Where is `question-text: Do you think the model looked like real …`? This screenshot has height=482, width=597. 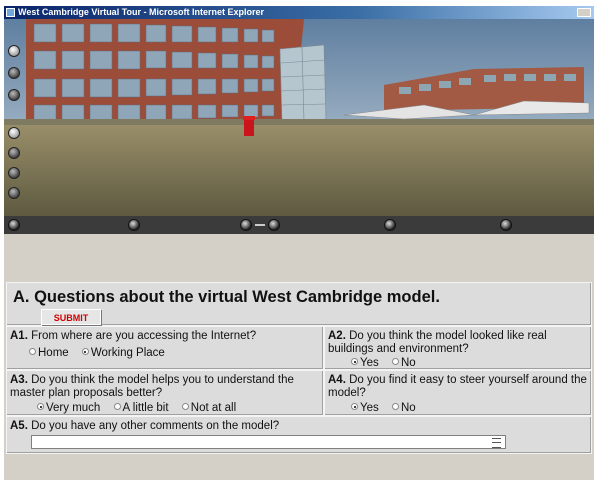
question-text: Do you think the model looked like real … is located at coordinates (437, 342).